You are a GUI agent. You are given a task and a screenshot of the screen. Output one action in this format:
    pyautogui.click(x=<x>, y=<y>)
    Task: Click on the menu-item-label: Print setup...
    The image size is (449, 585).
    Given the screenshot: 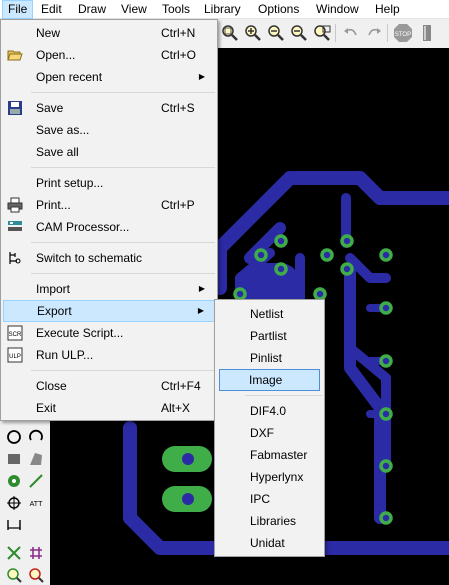 What is the action you would take?
    pyautogui.click(x=70, y=183)
    